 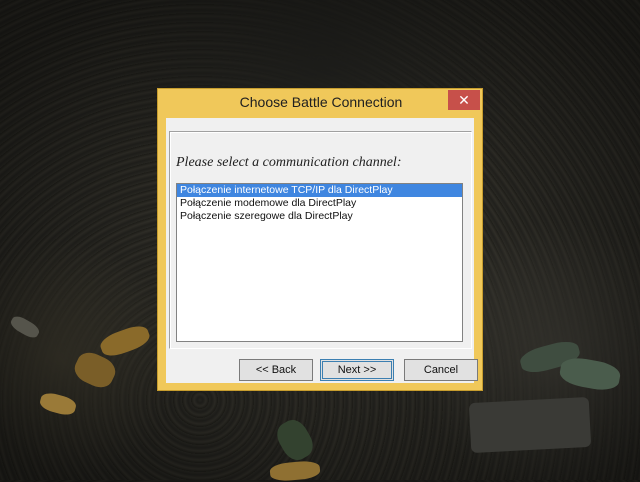 I want to click on next-button: Next >>, so click(x=357, y=370).